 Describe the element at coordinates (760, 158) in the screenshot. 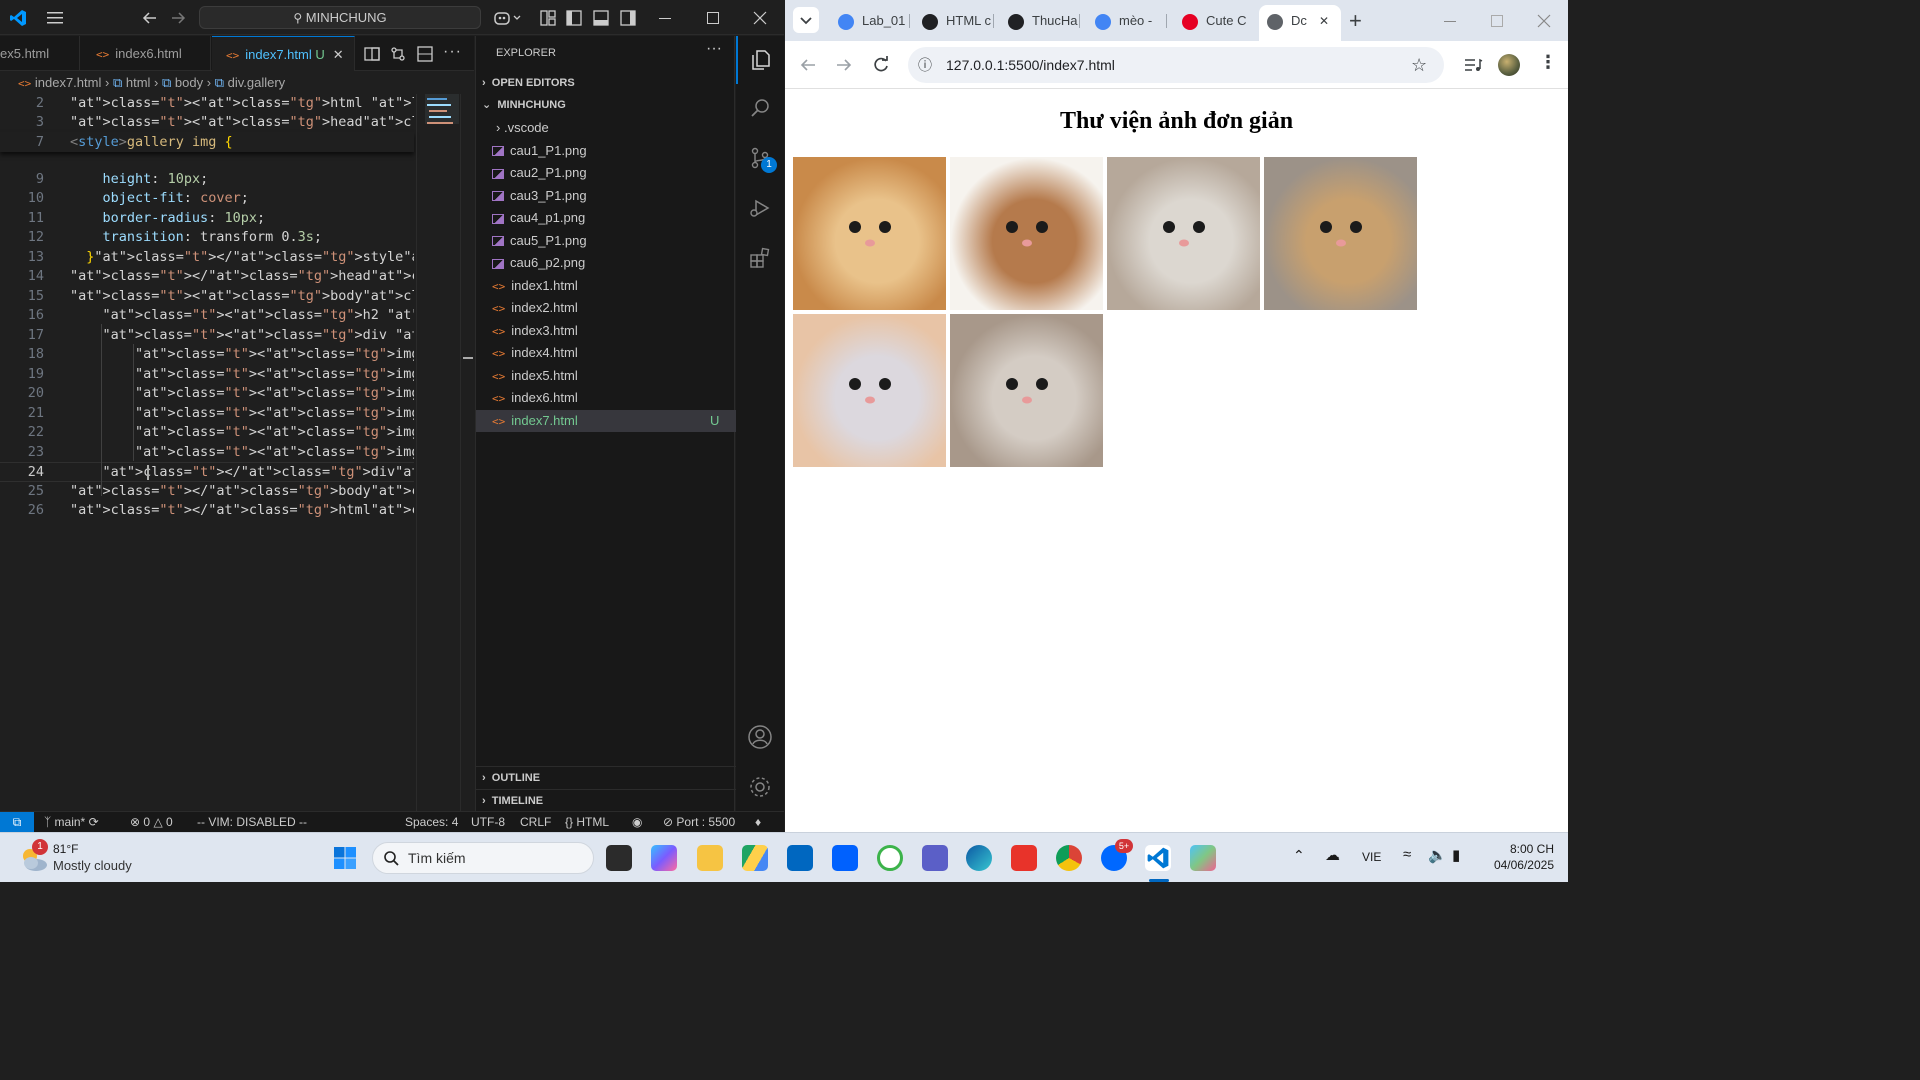

I see `source-control-activity-button: 1` at that location.